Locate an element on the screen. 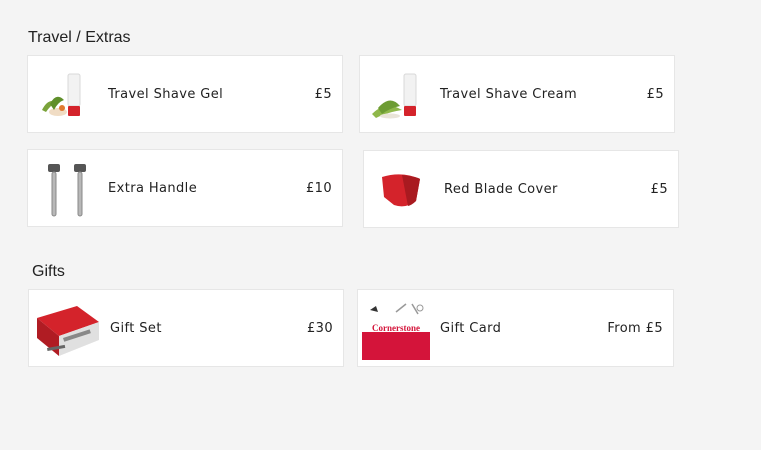  product-card-extra-handle: Extra Handle £10 is located at coordinates (185, 188).